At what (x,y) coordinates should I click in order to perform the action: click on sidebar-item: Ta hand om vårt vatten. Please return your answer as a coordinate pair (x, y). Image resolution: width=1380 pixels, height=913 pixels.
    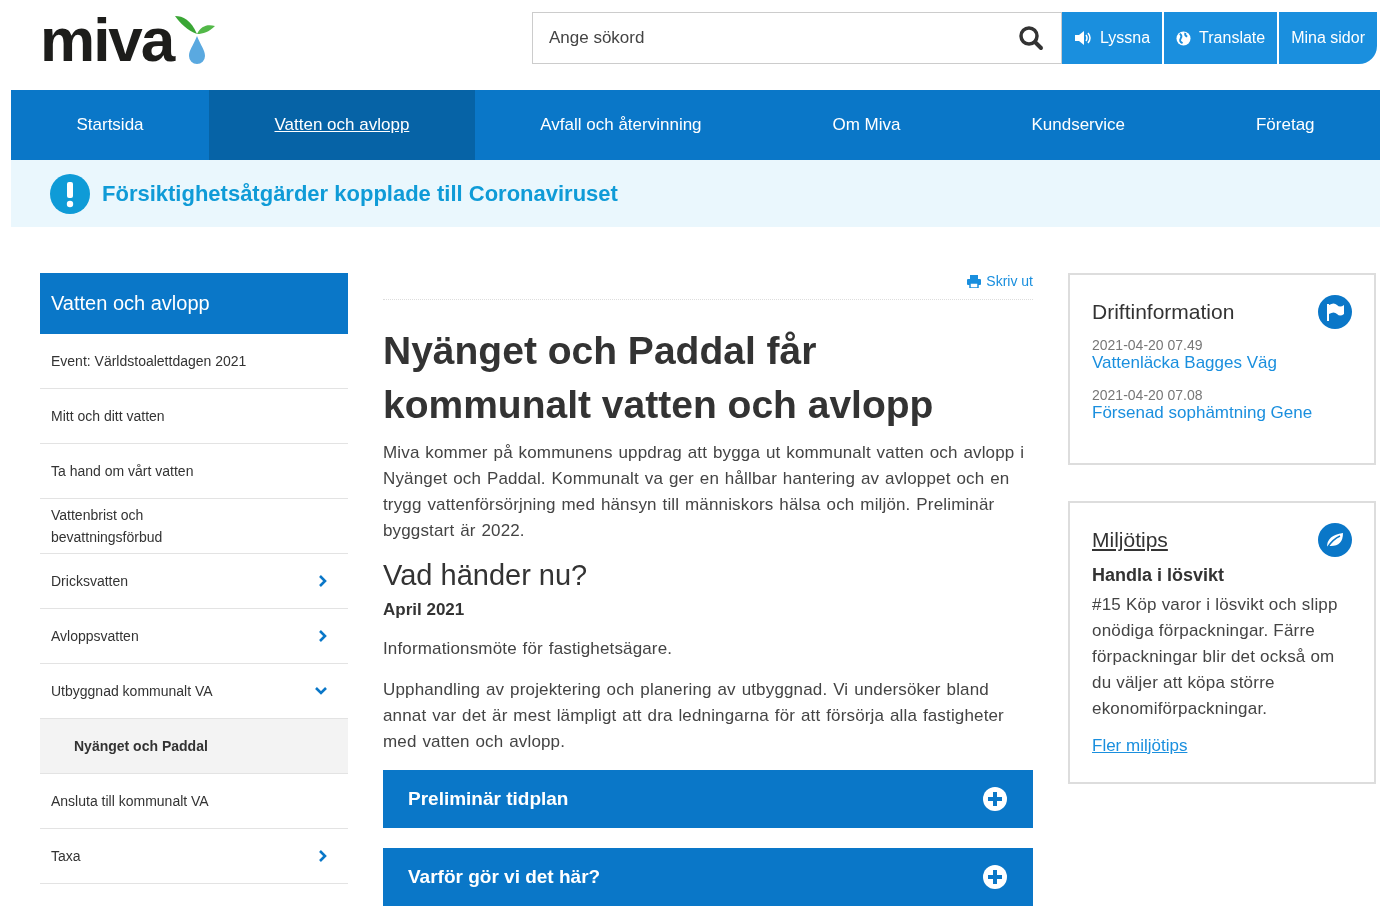
    Looking at the image, I should click on (194, 471).